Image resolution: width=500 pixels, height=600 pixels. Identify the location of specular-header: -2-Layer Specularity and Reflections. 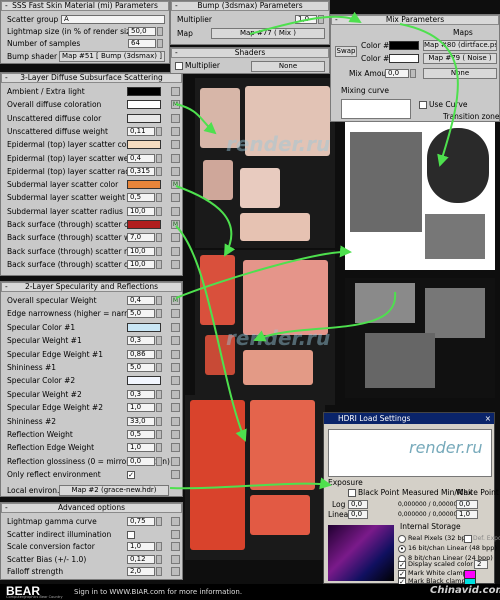
(91, 287).